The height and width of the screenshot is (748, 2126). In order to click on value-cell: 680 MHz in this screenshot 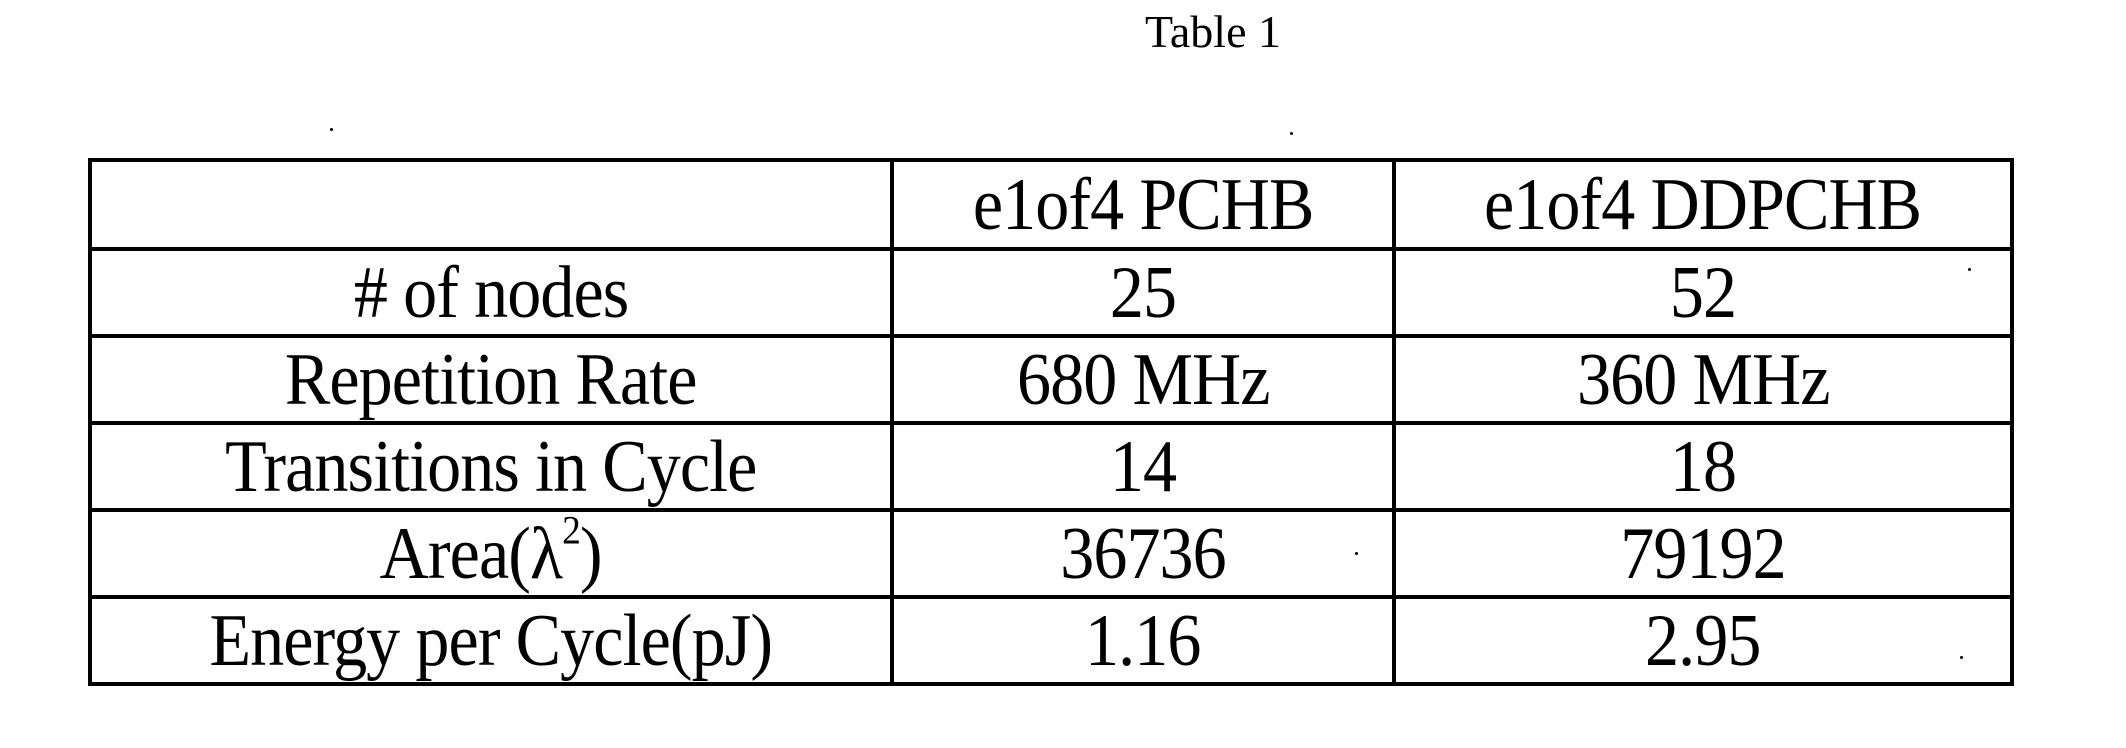, I will do `click(1143, 379)`.